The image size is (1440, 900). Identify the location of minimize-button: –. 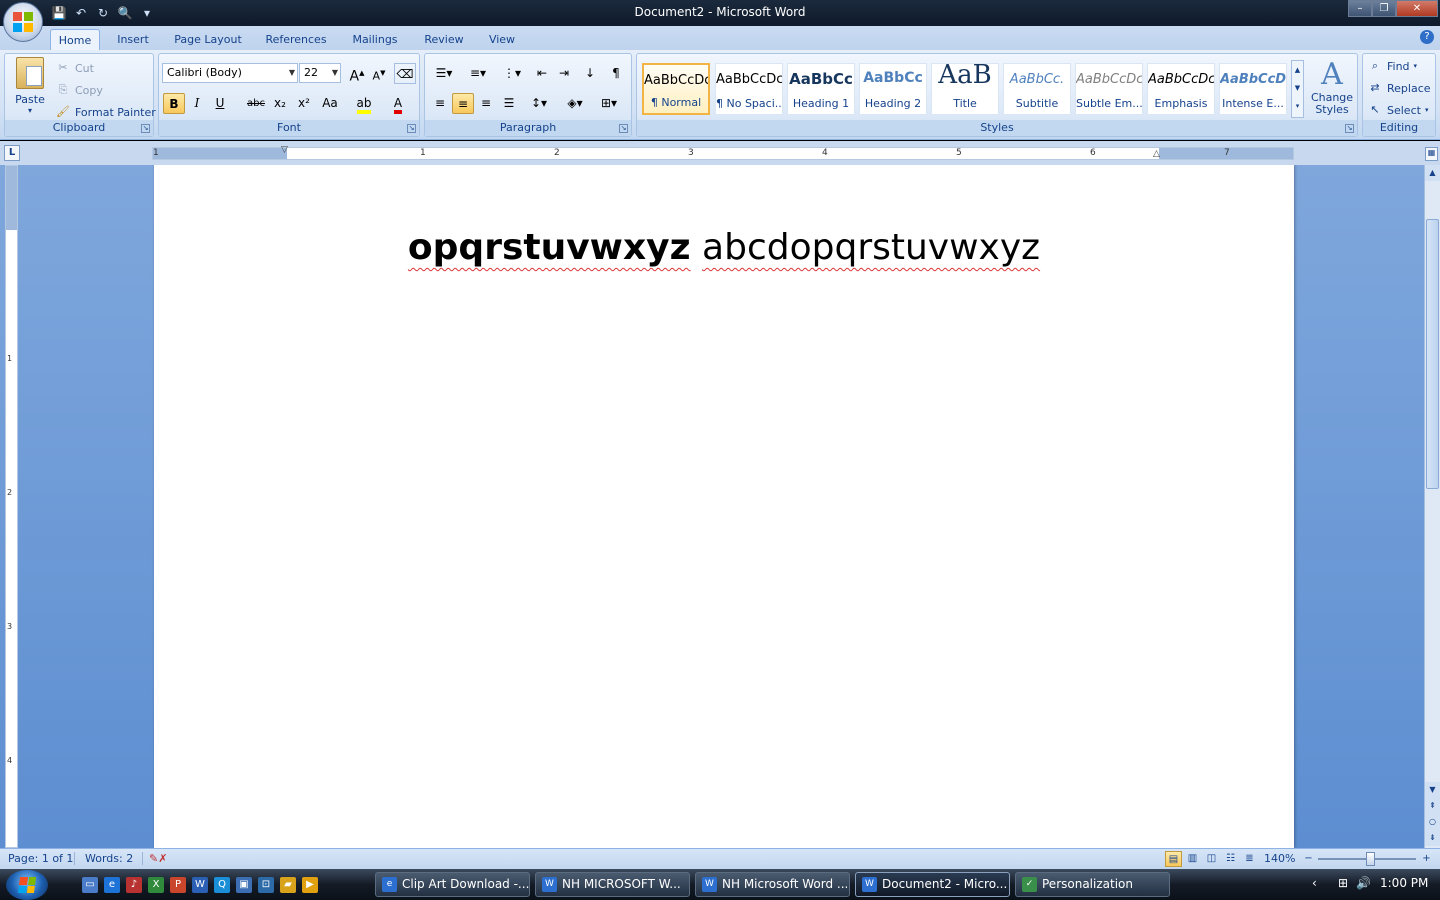
(1360, 8).